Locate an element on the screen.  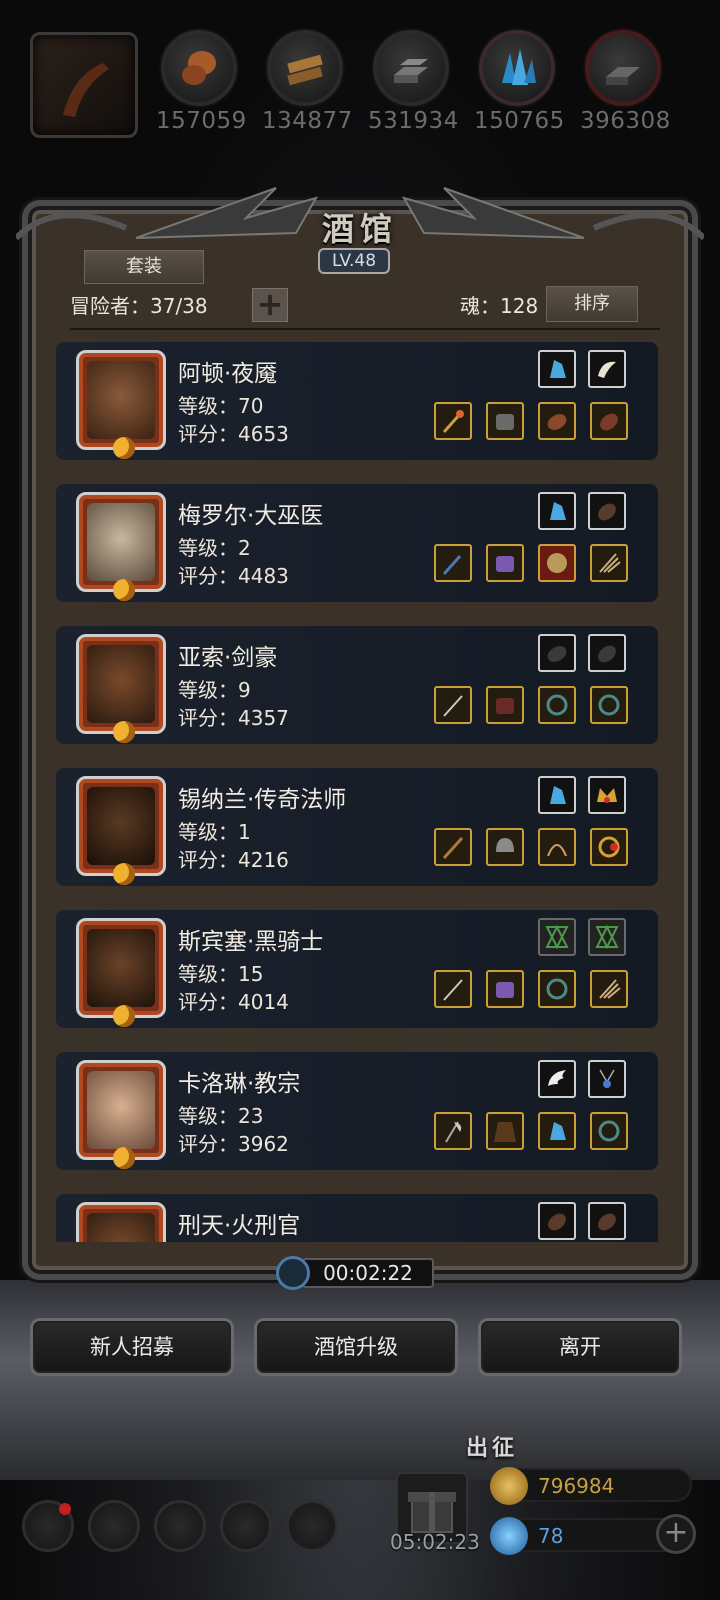
gold-value: 796984 is located at coordinates (576, 1486).